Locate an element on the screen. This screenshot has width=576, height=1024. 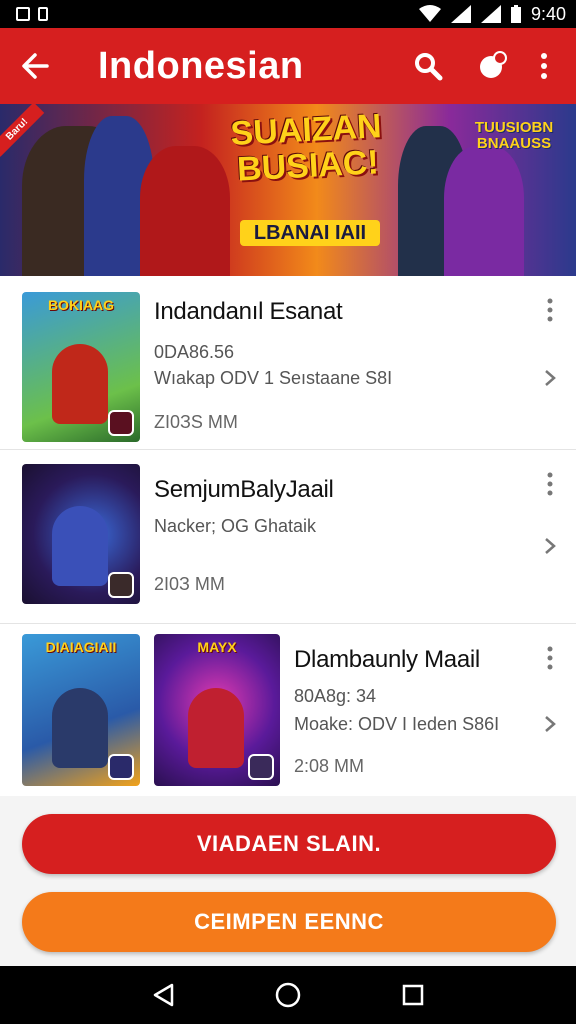
thumbnail-title: BOKIAAG is located at coordinates (81, 305).